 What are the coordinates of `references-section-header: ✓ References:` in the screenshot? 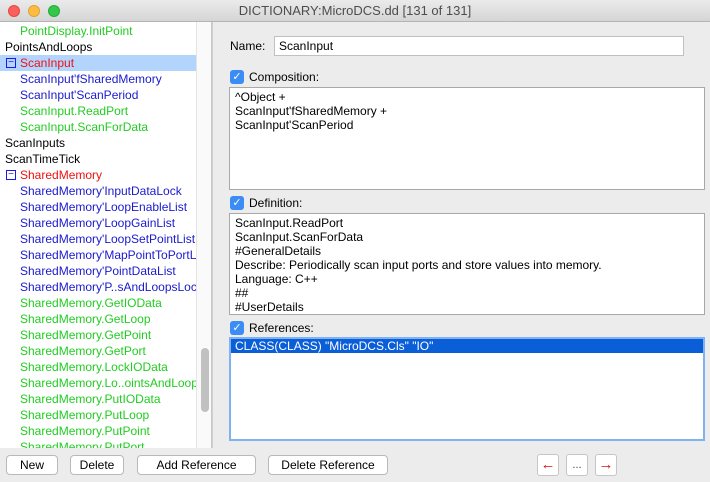 It's located at (272, 328).